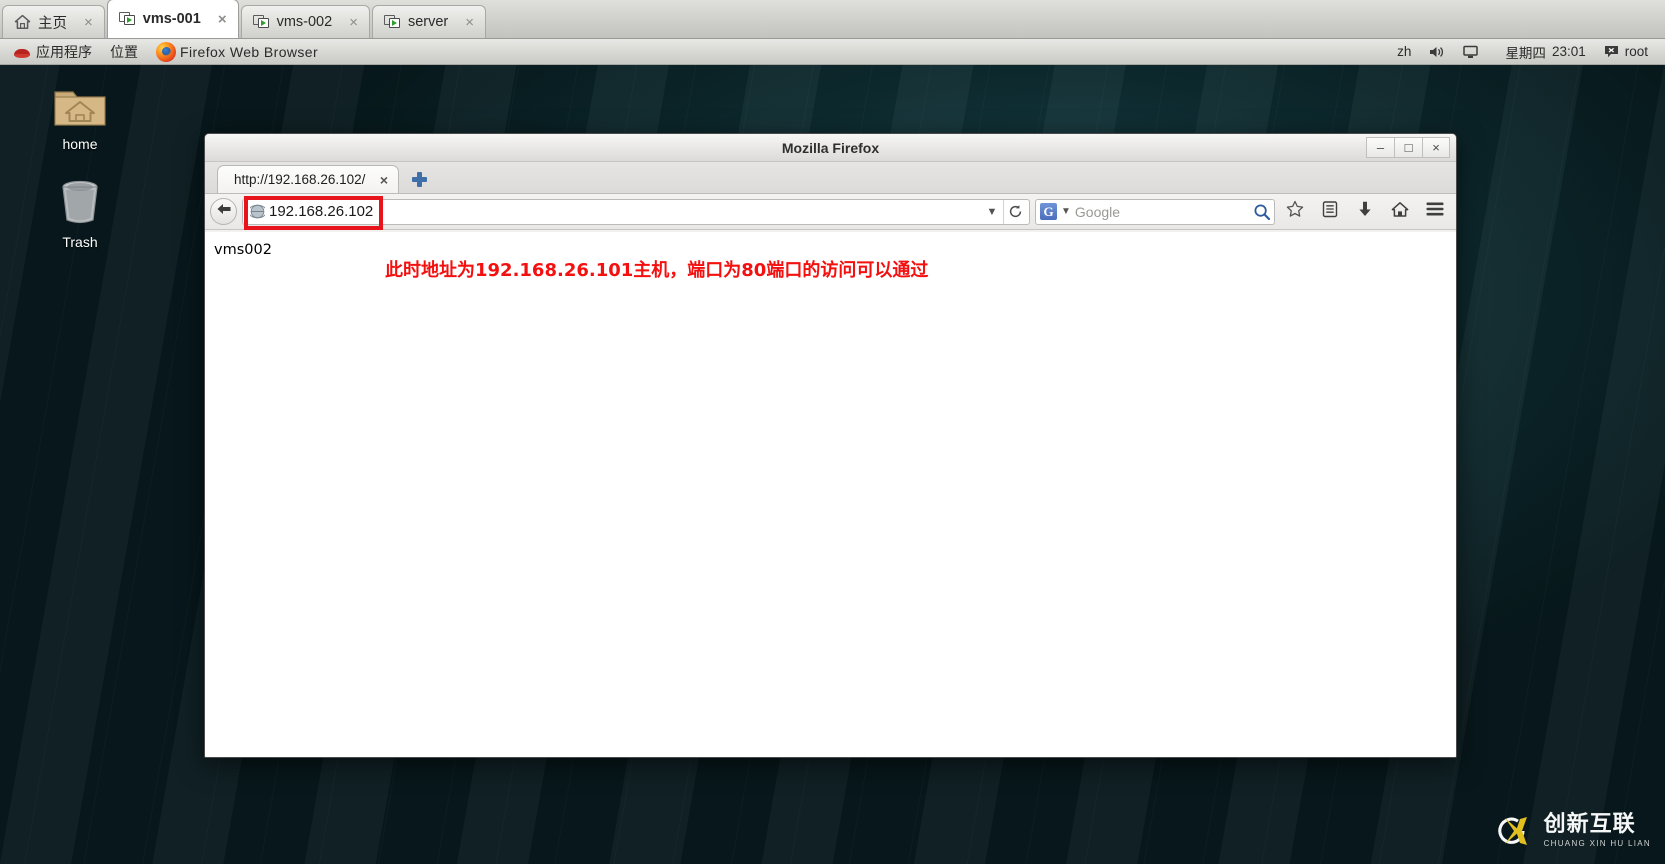 This screenshot has height=864, width=1665. I want to click on search-engine-icon: G, so click(1048, 211).